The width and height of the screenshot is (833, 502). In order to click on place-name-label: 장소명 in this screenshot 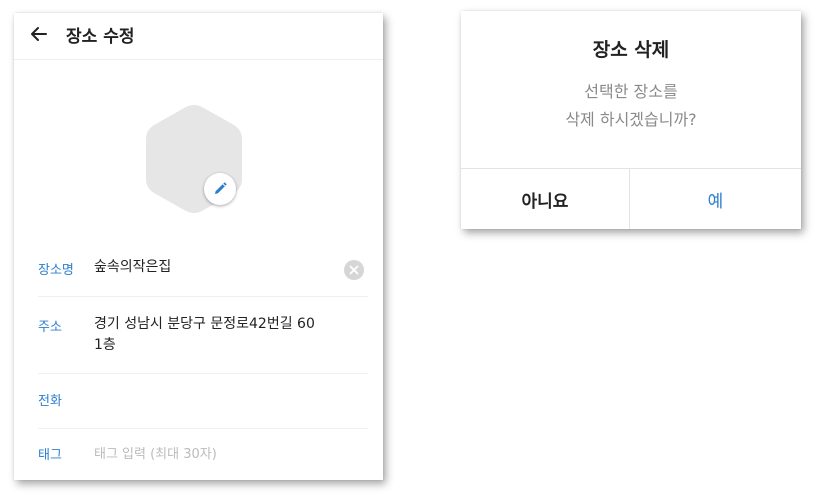, I will do `click(56, 270)`.